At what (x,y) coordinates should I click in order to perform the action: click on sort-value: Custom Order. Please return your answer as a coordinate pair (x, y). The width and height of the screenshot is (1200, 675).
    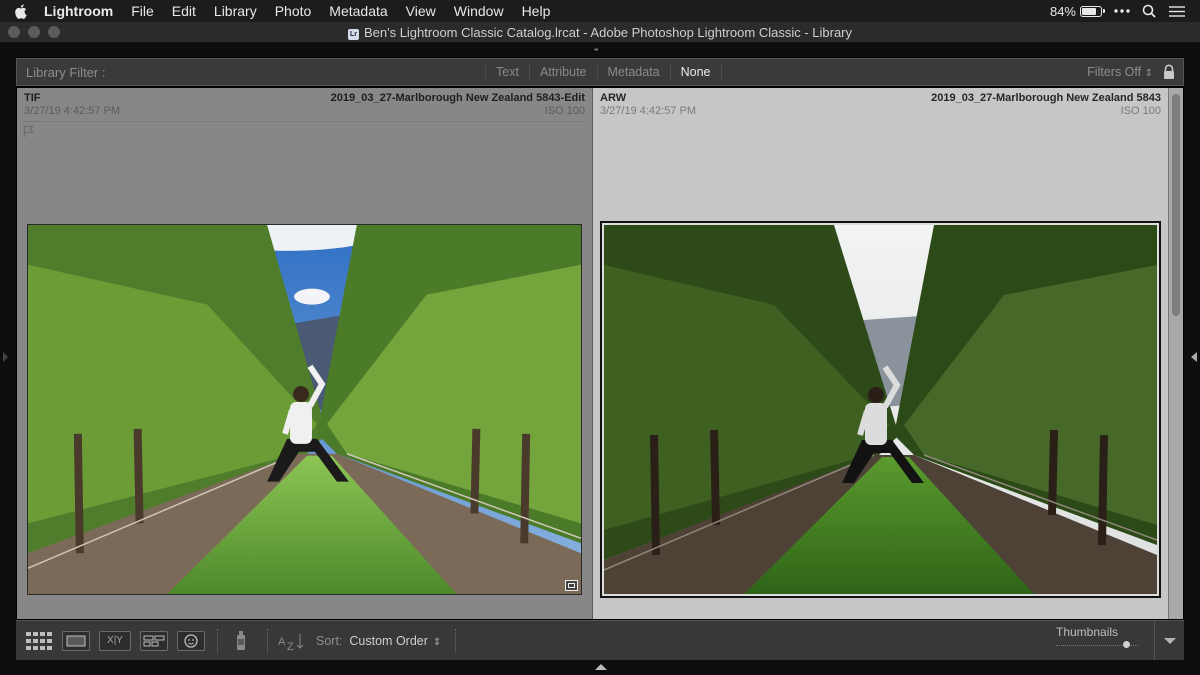
    Looking at the image, I should click on (388, 640).